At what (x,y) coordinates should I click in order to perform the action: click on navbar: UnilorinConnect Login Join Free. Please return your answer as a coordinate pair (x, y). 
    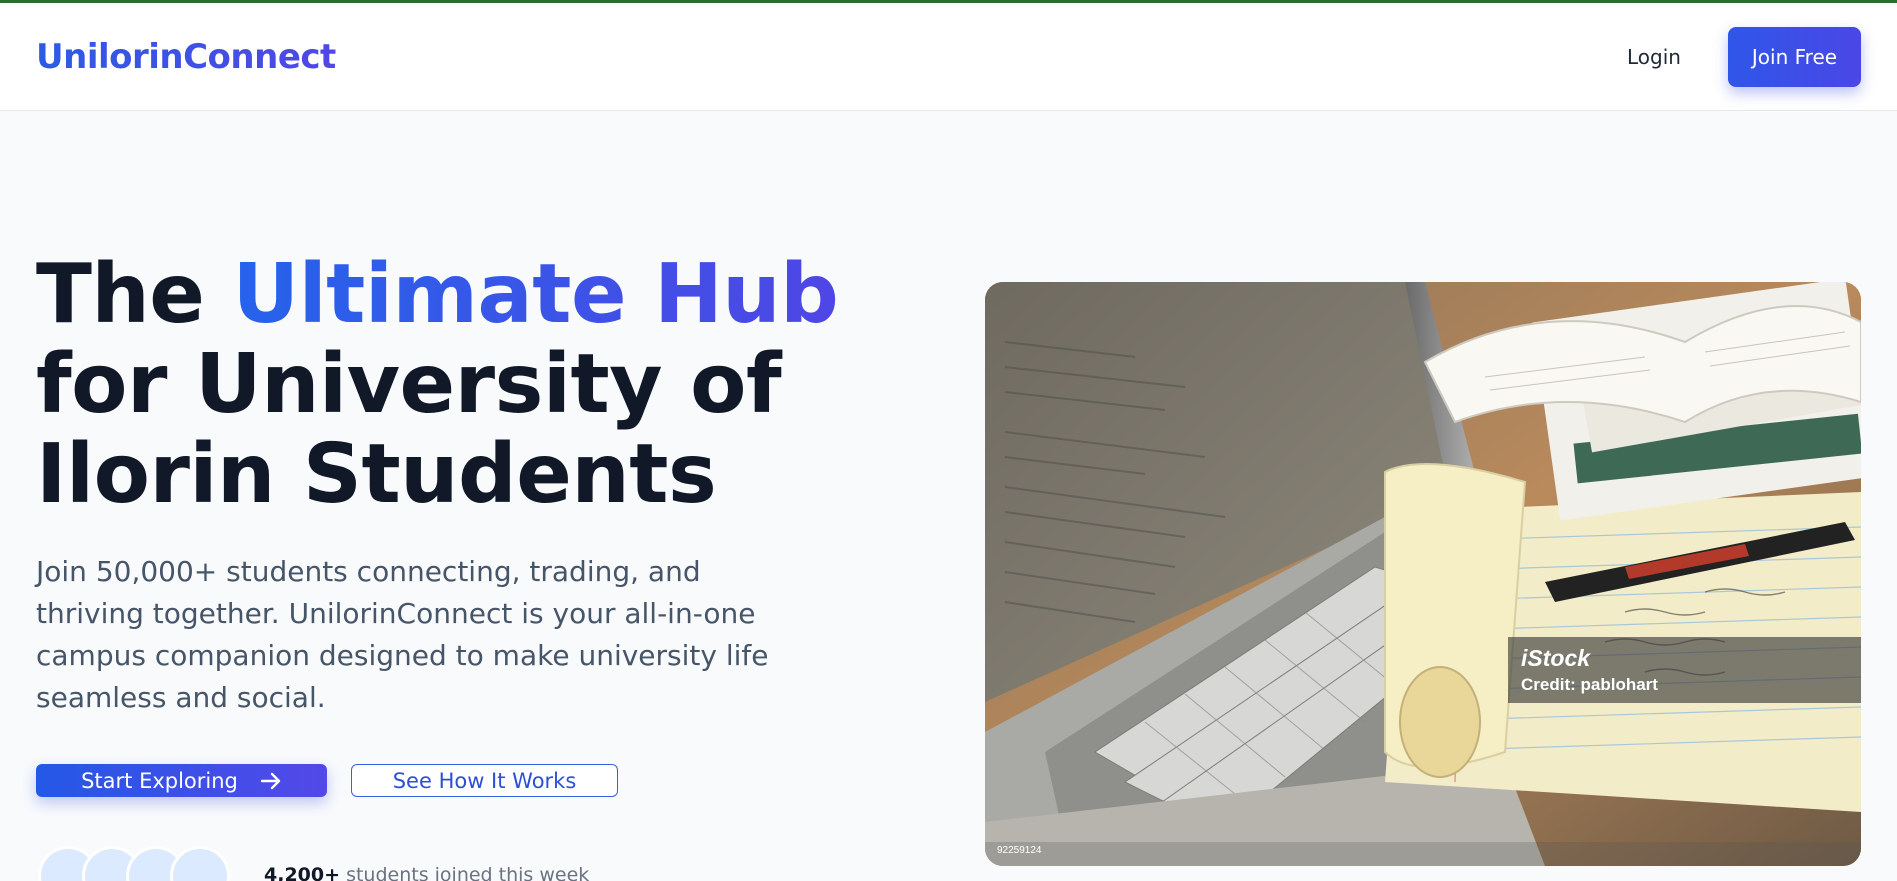
    Looking at the image, I should click on (948, 57).